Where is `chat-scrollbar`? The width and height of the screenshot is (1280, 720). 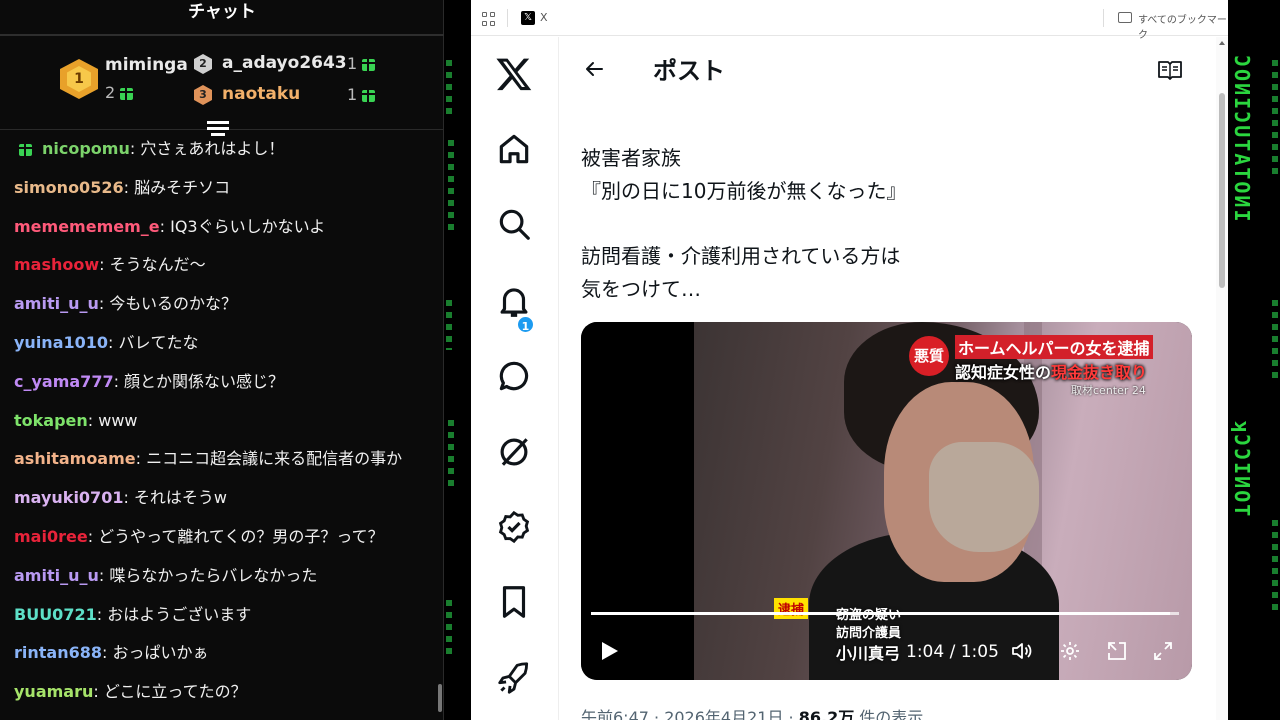
chat-scrollbar is located at coordinates (440, 698).